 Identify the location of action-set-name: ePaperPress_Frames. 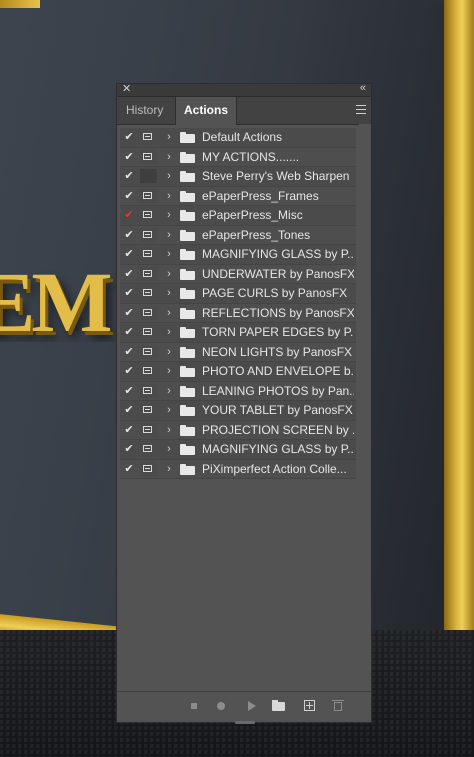
(260, 195).